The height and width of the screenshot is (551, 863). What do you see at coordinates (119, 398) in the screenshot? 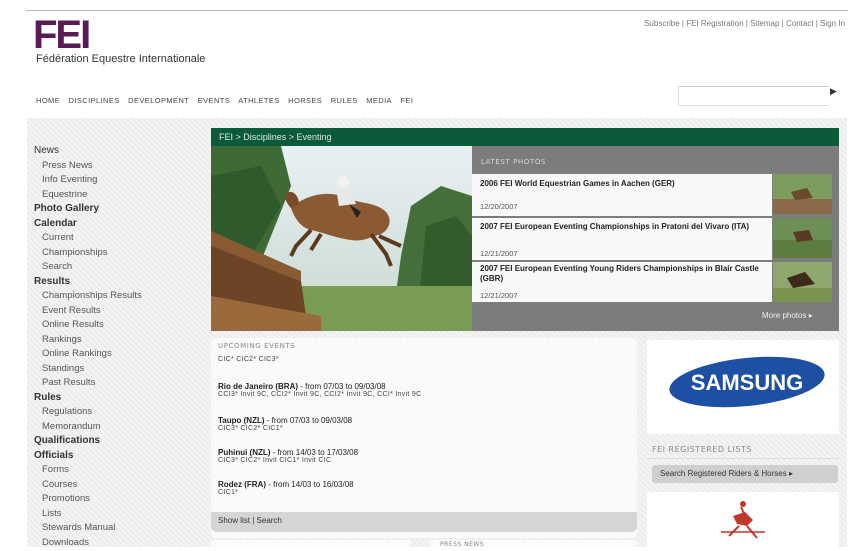
I see `sidebar-section: Rules` at bounding box center [119, 398].